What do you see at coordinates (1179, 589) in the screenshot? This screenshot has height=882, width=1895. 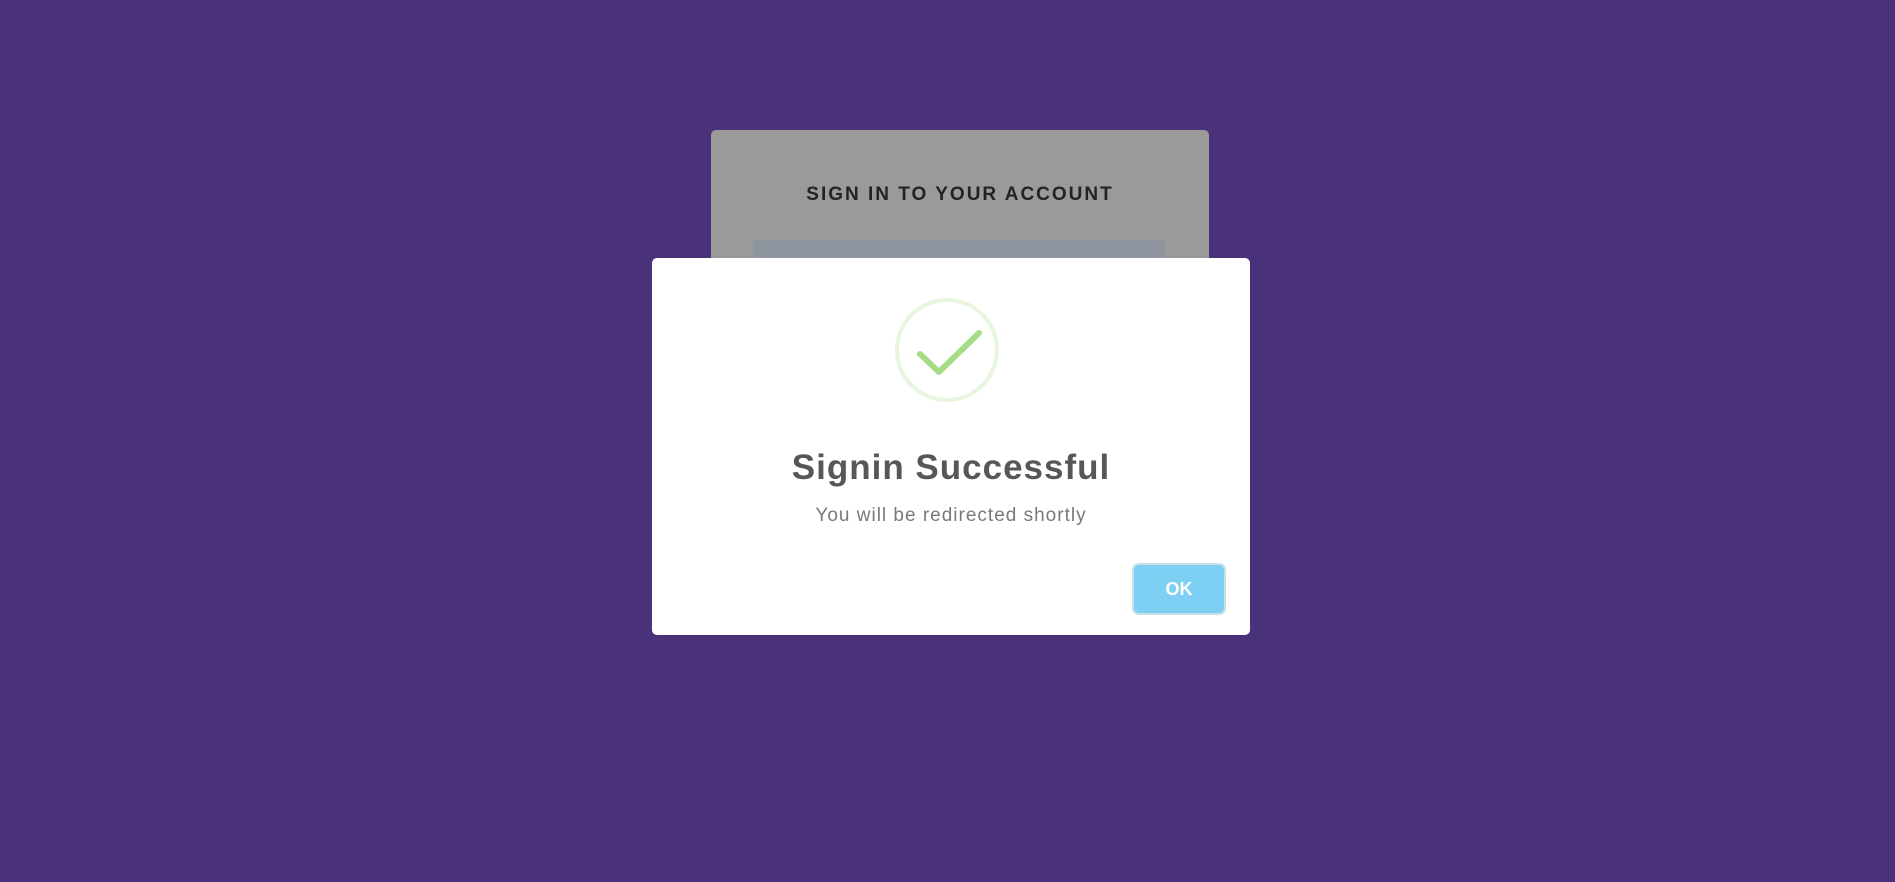 I see `ok-button: OK` at bounding box center [1179, 589].